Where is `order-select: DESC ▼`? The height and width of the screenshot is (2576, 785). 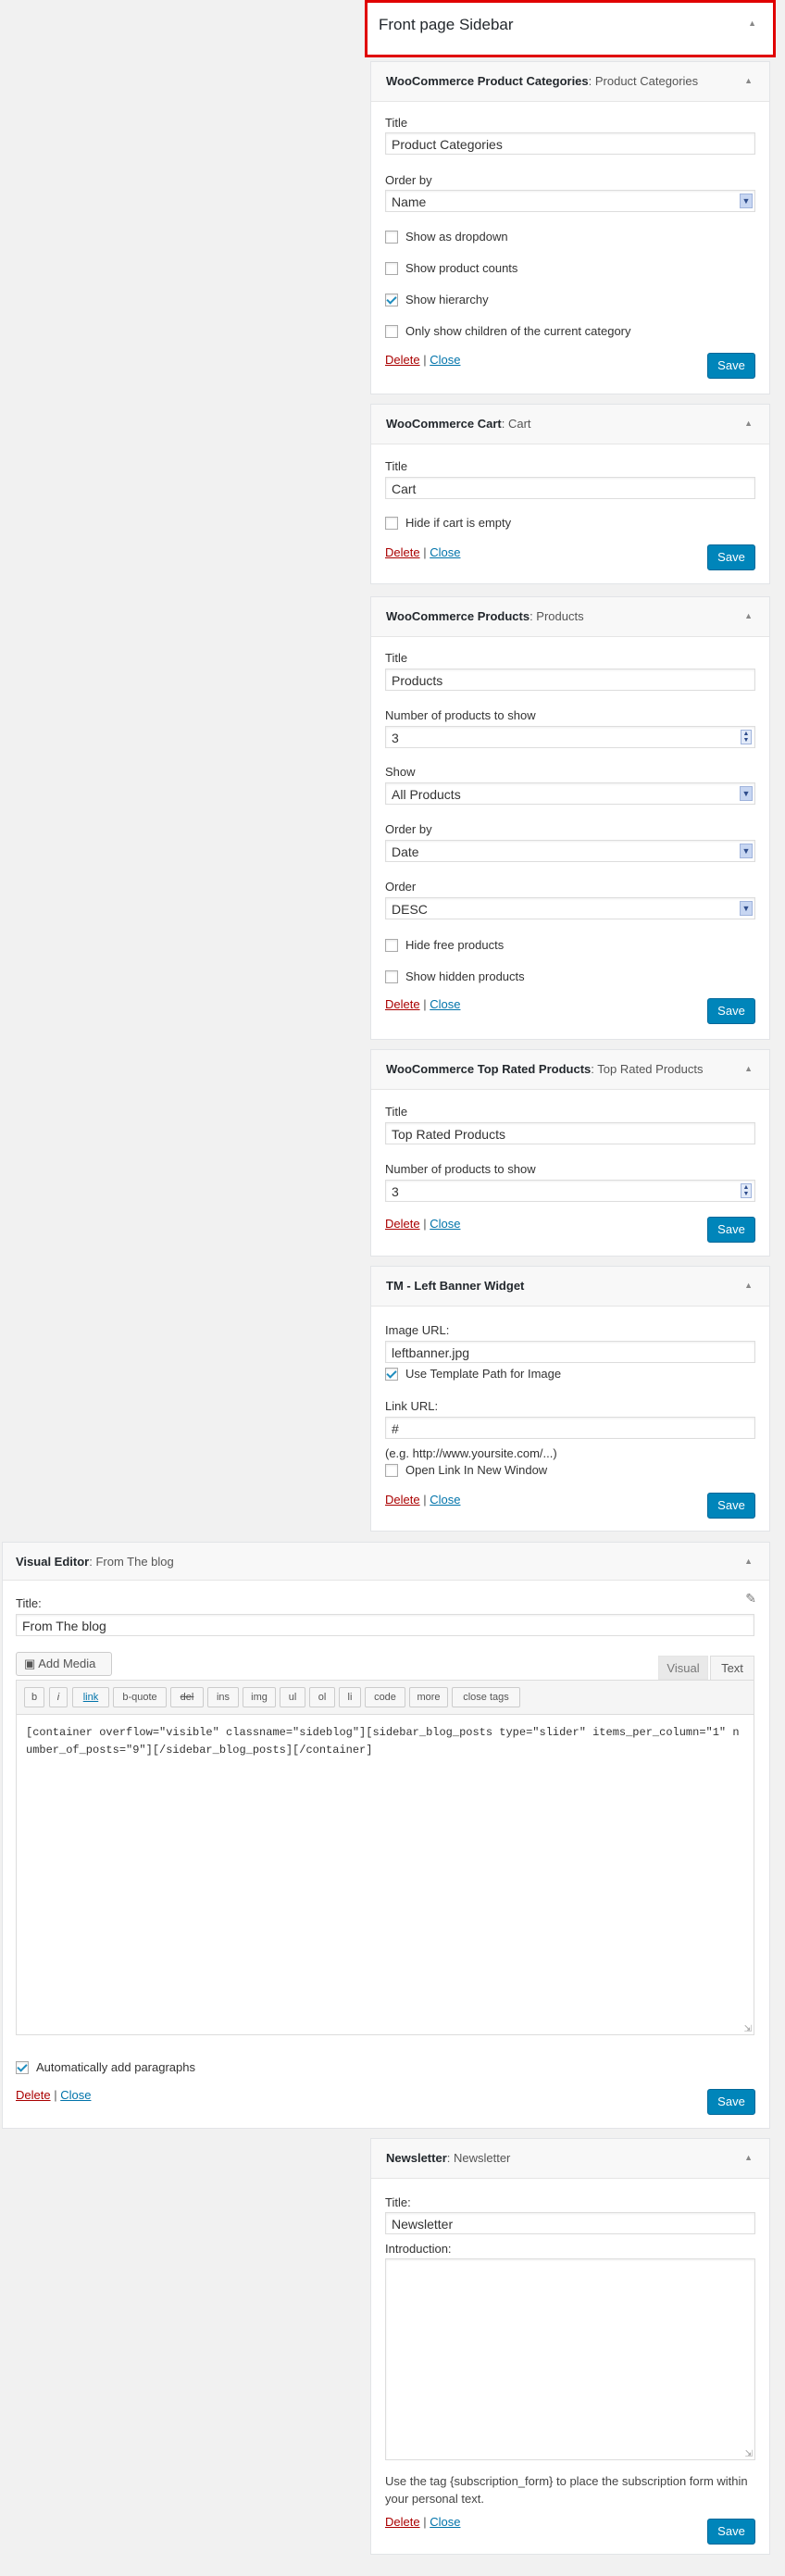 order-select: DESC ▼ is located at coordinates (570, 908).